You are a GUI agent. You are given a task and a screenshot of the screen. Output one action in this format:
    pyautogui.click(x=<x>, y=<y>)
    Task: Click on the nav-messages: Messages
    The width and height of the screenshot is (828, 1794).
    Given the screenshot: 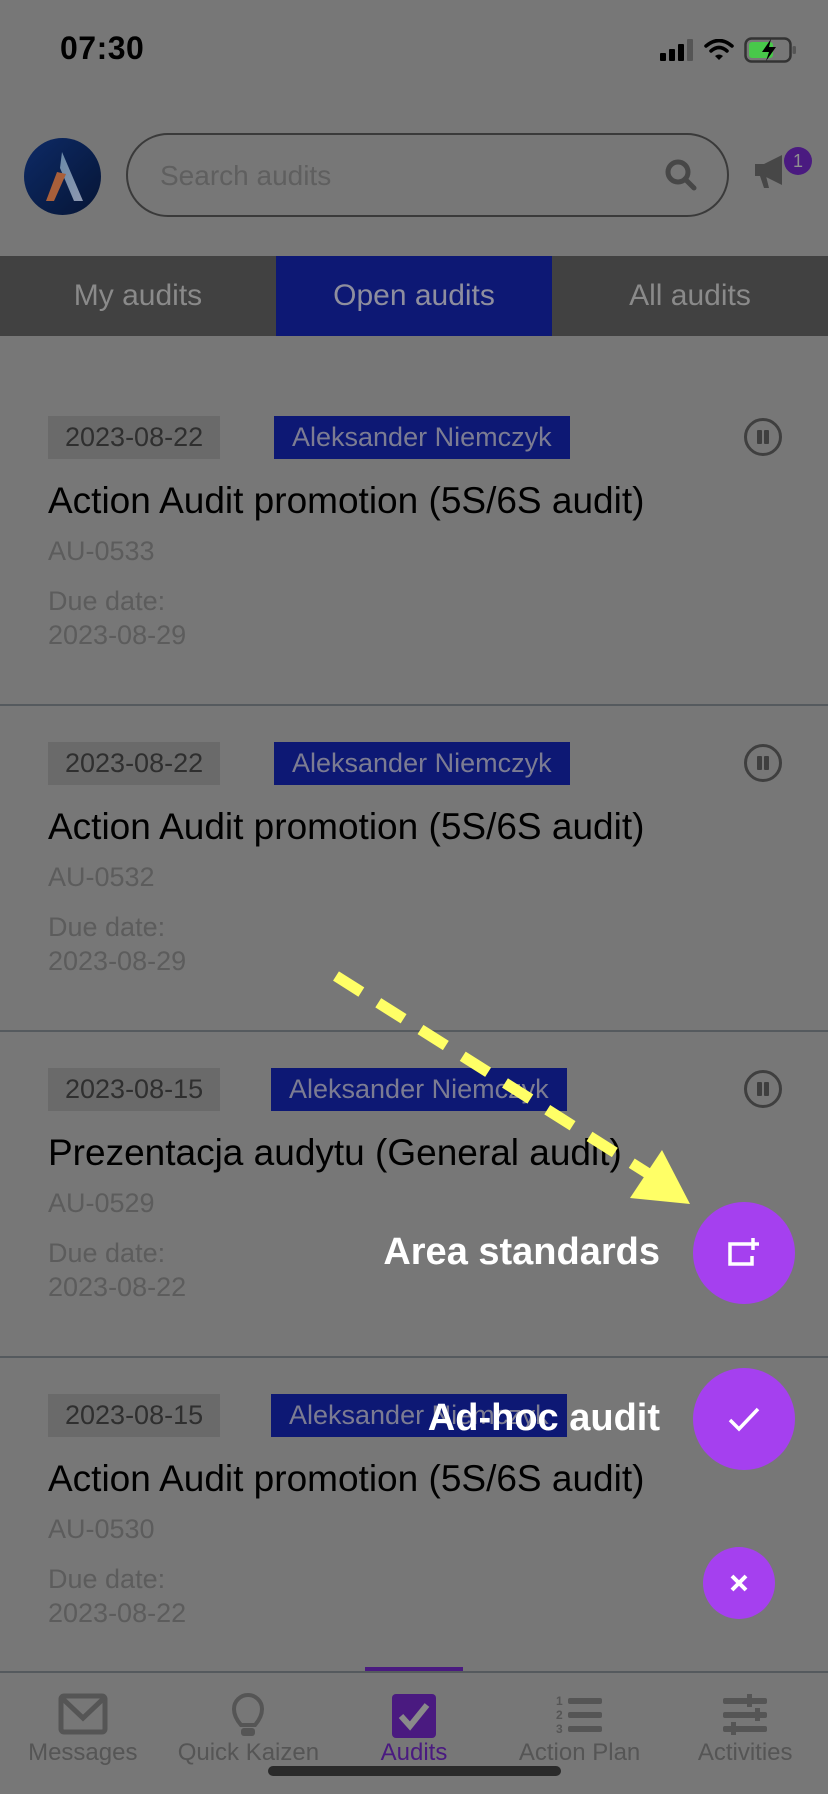 What is the action you would take?
    pyautogui.click(x=83, y=1733)
    